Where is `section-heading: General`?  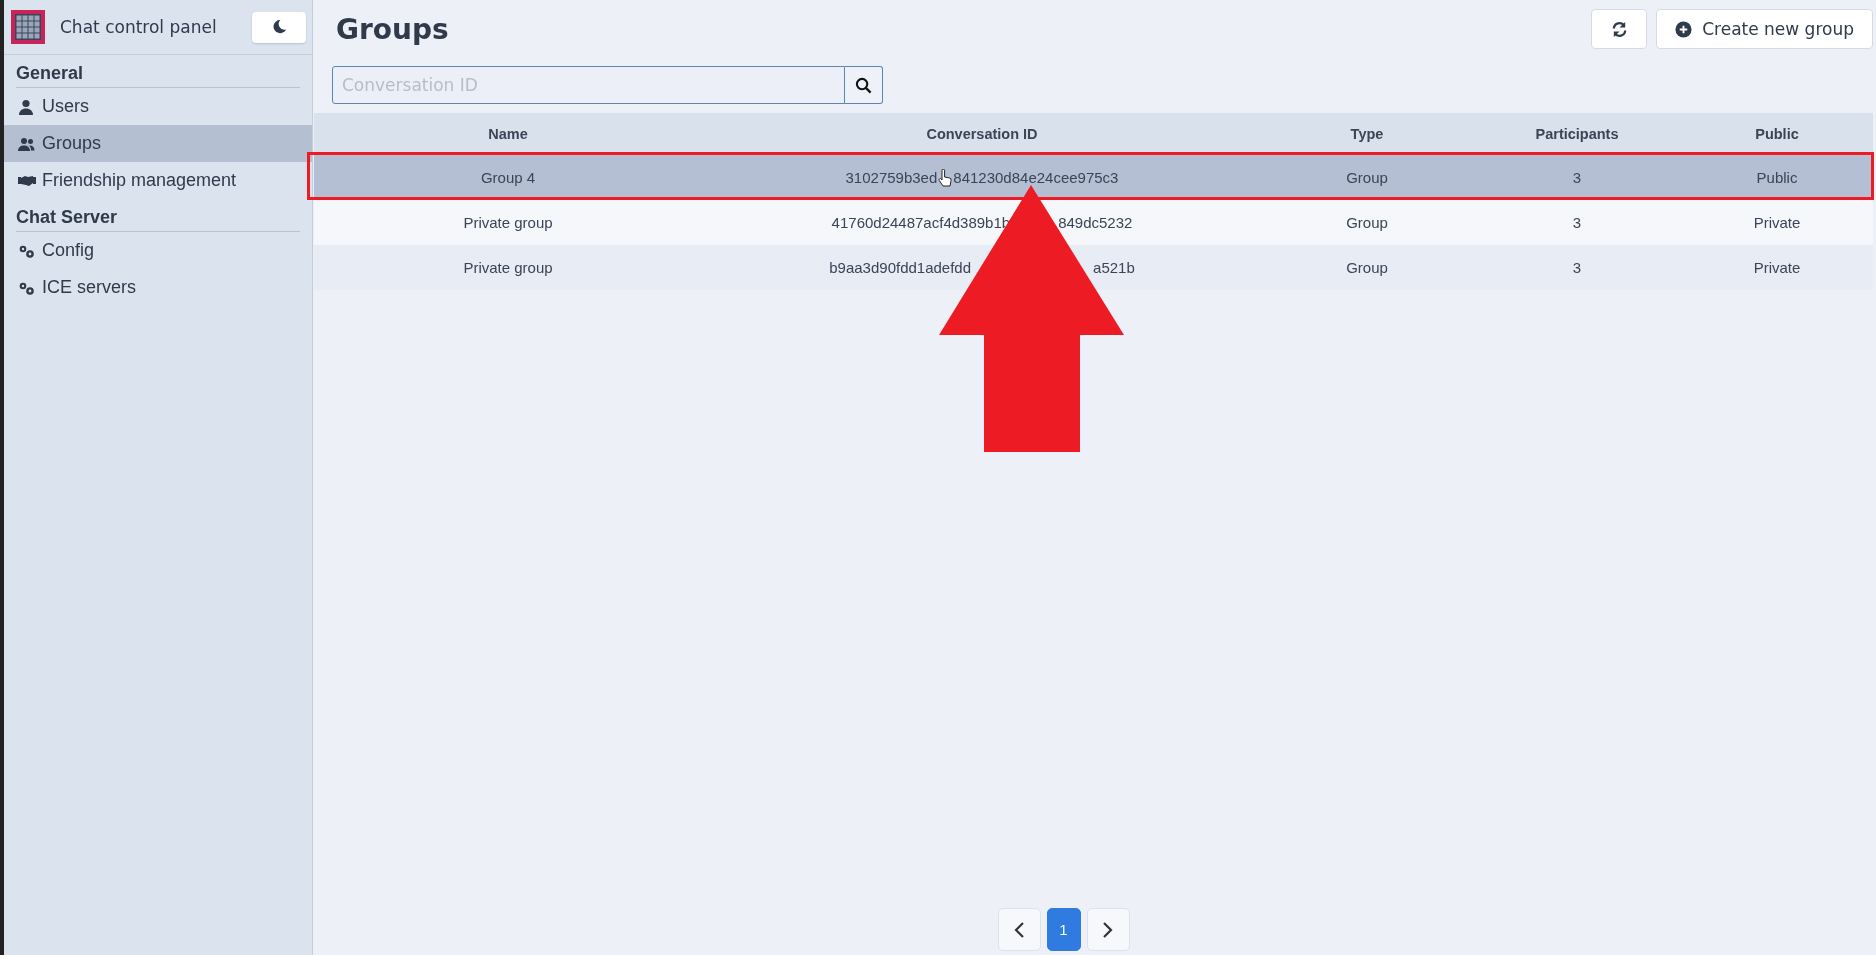
section-heading: General is located at coordinates (158, 75).